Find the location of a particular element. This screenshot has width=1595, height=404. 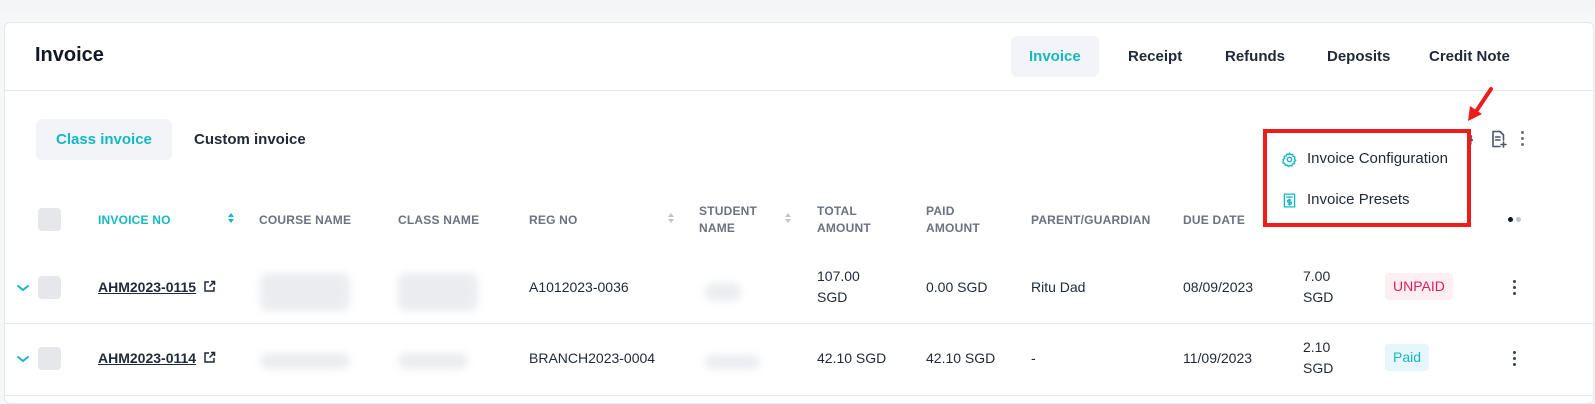

tab-invoice: Invoice is located at coordinates (1055, 56).